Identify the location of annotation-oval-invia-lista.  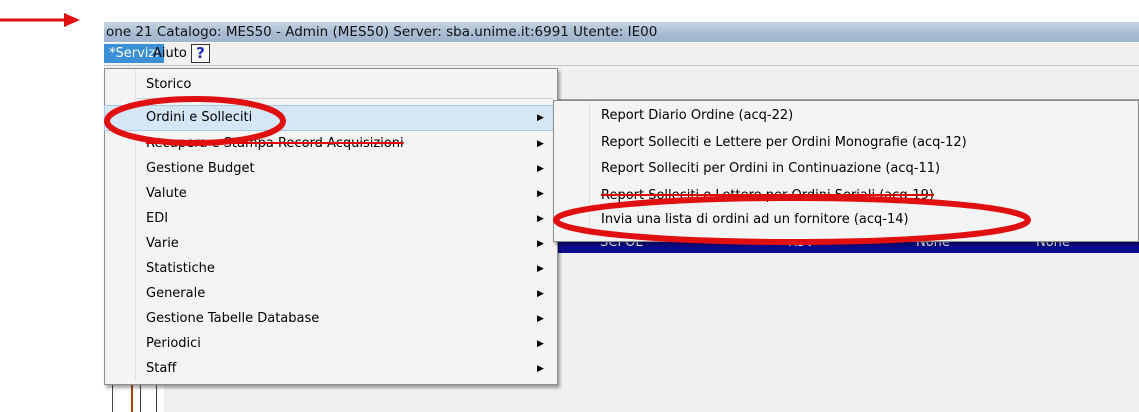
(792, 220).